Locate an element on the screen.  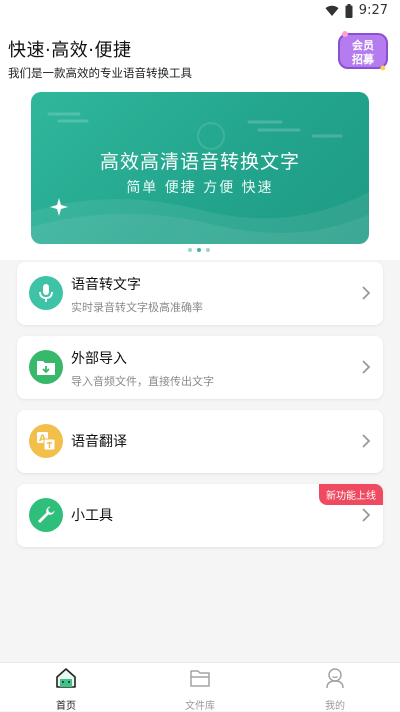
feature-card-speech-to-text: 语音转文字 实时录音转文字极高准确率 is located at coordinates (200, 293).